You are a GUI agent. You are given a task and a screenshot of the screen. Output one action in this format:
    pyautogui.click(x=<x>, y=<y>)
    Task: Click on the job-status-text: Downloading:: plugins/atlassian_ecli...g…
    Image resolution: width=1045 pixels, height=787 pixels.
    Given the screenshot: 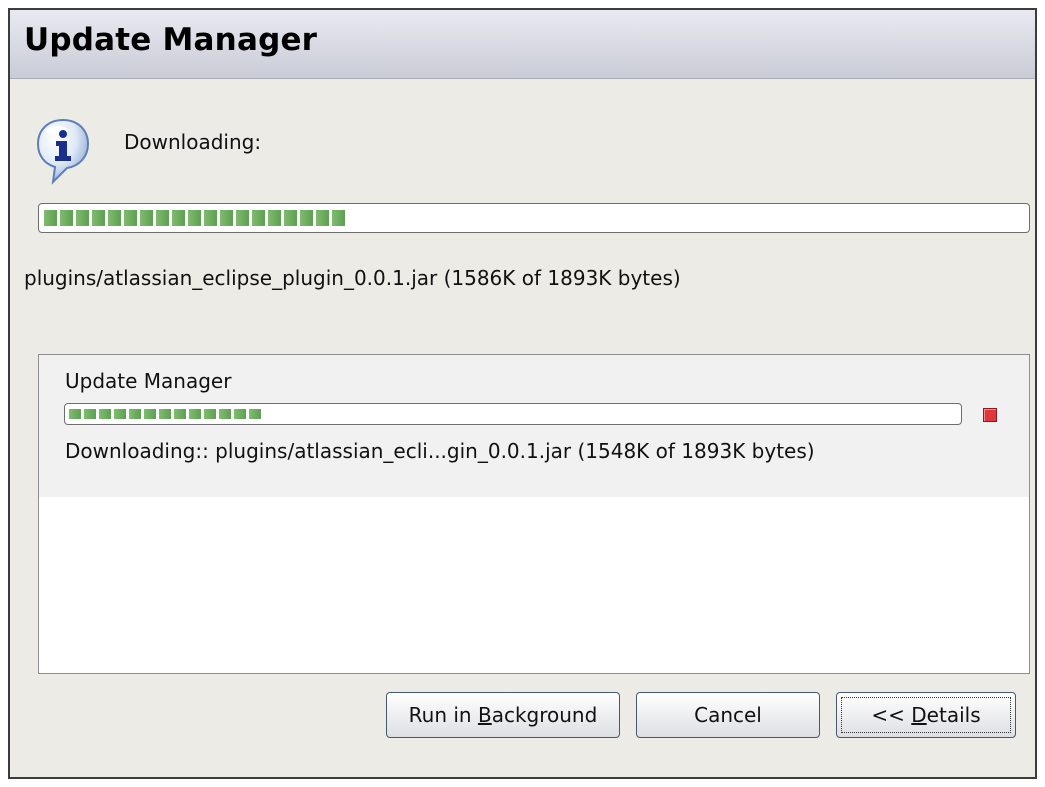 What is the action you would take?
    pyautogui.click(x=440, y=451)
    